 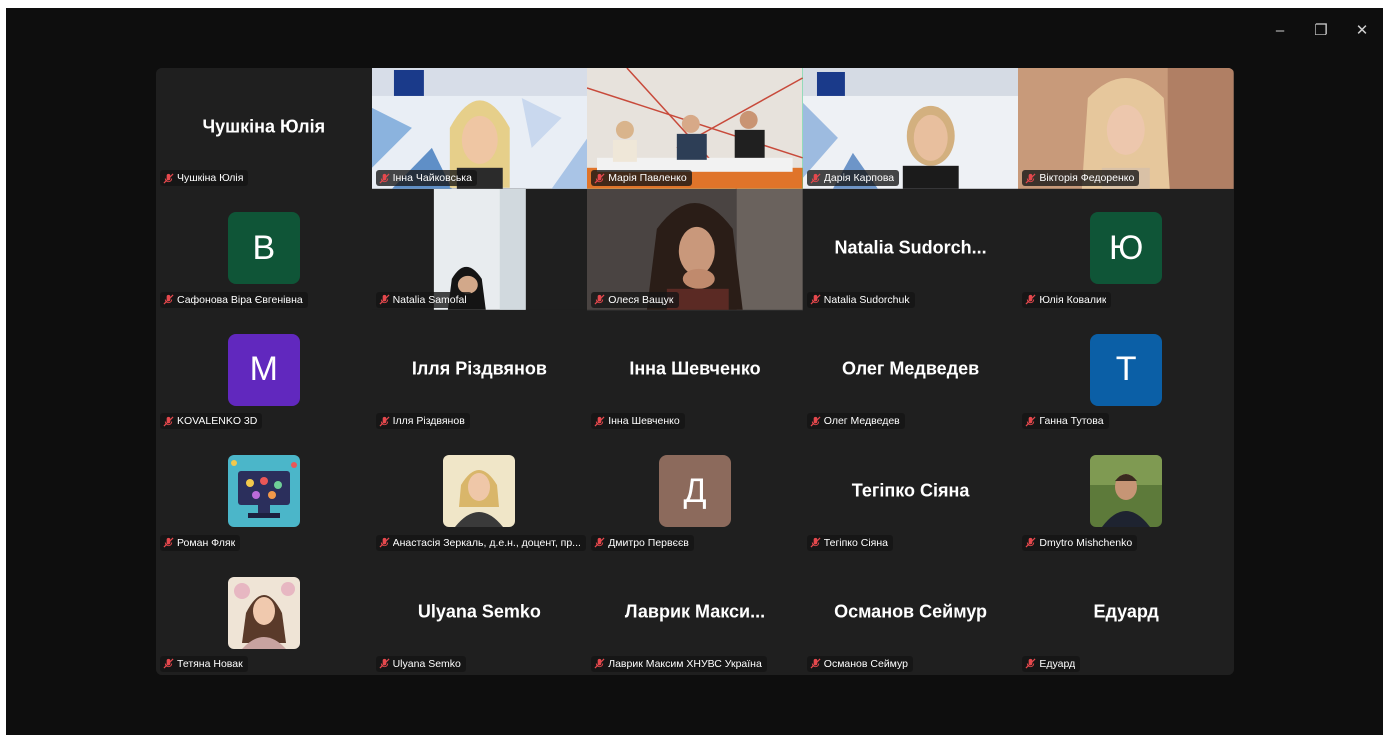 What do you see at coordinates (1057, 663) in the screenshot?
I see `participant-name: Едуард` at bounding box center [1057, 663].